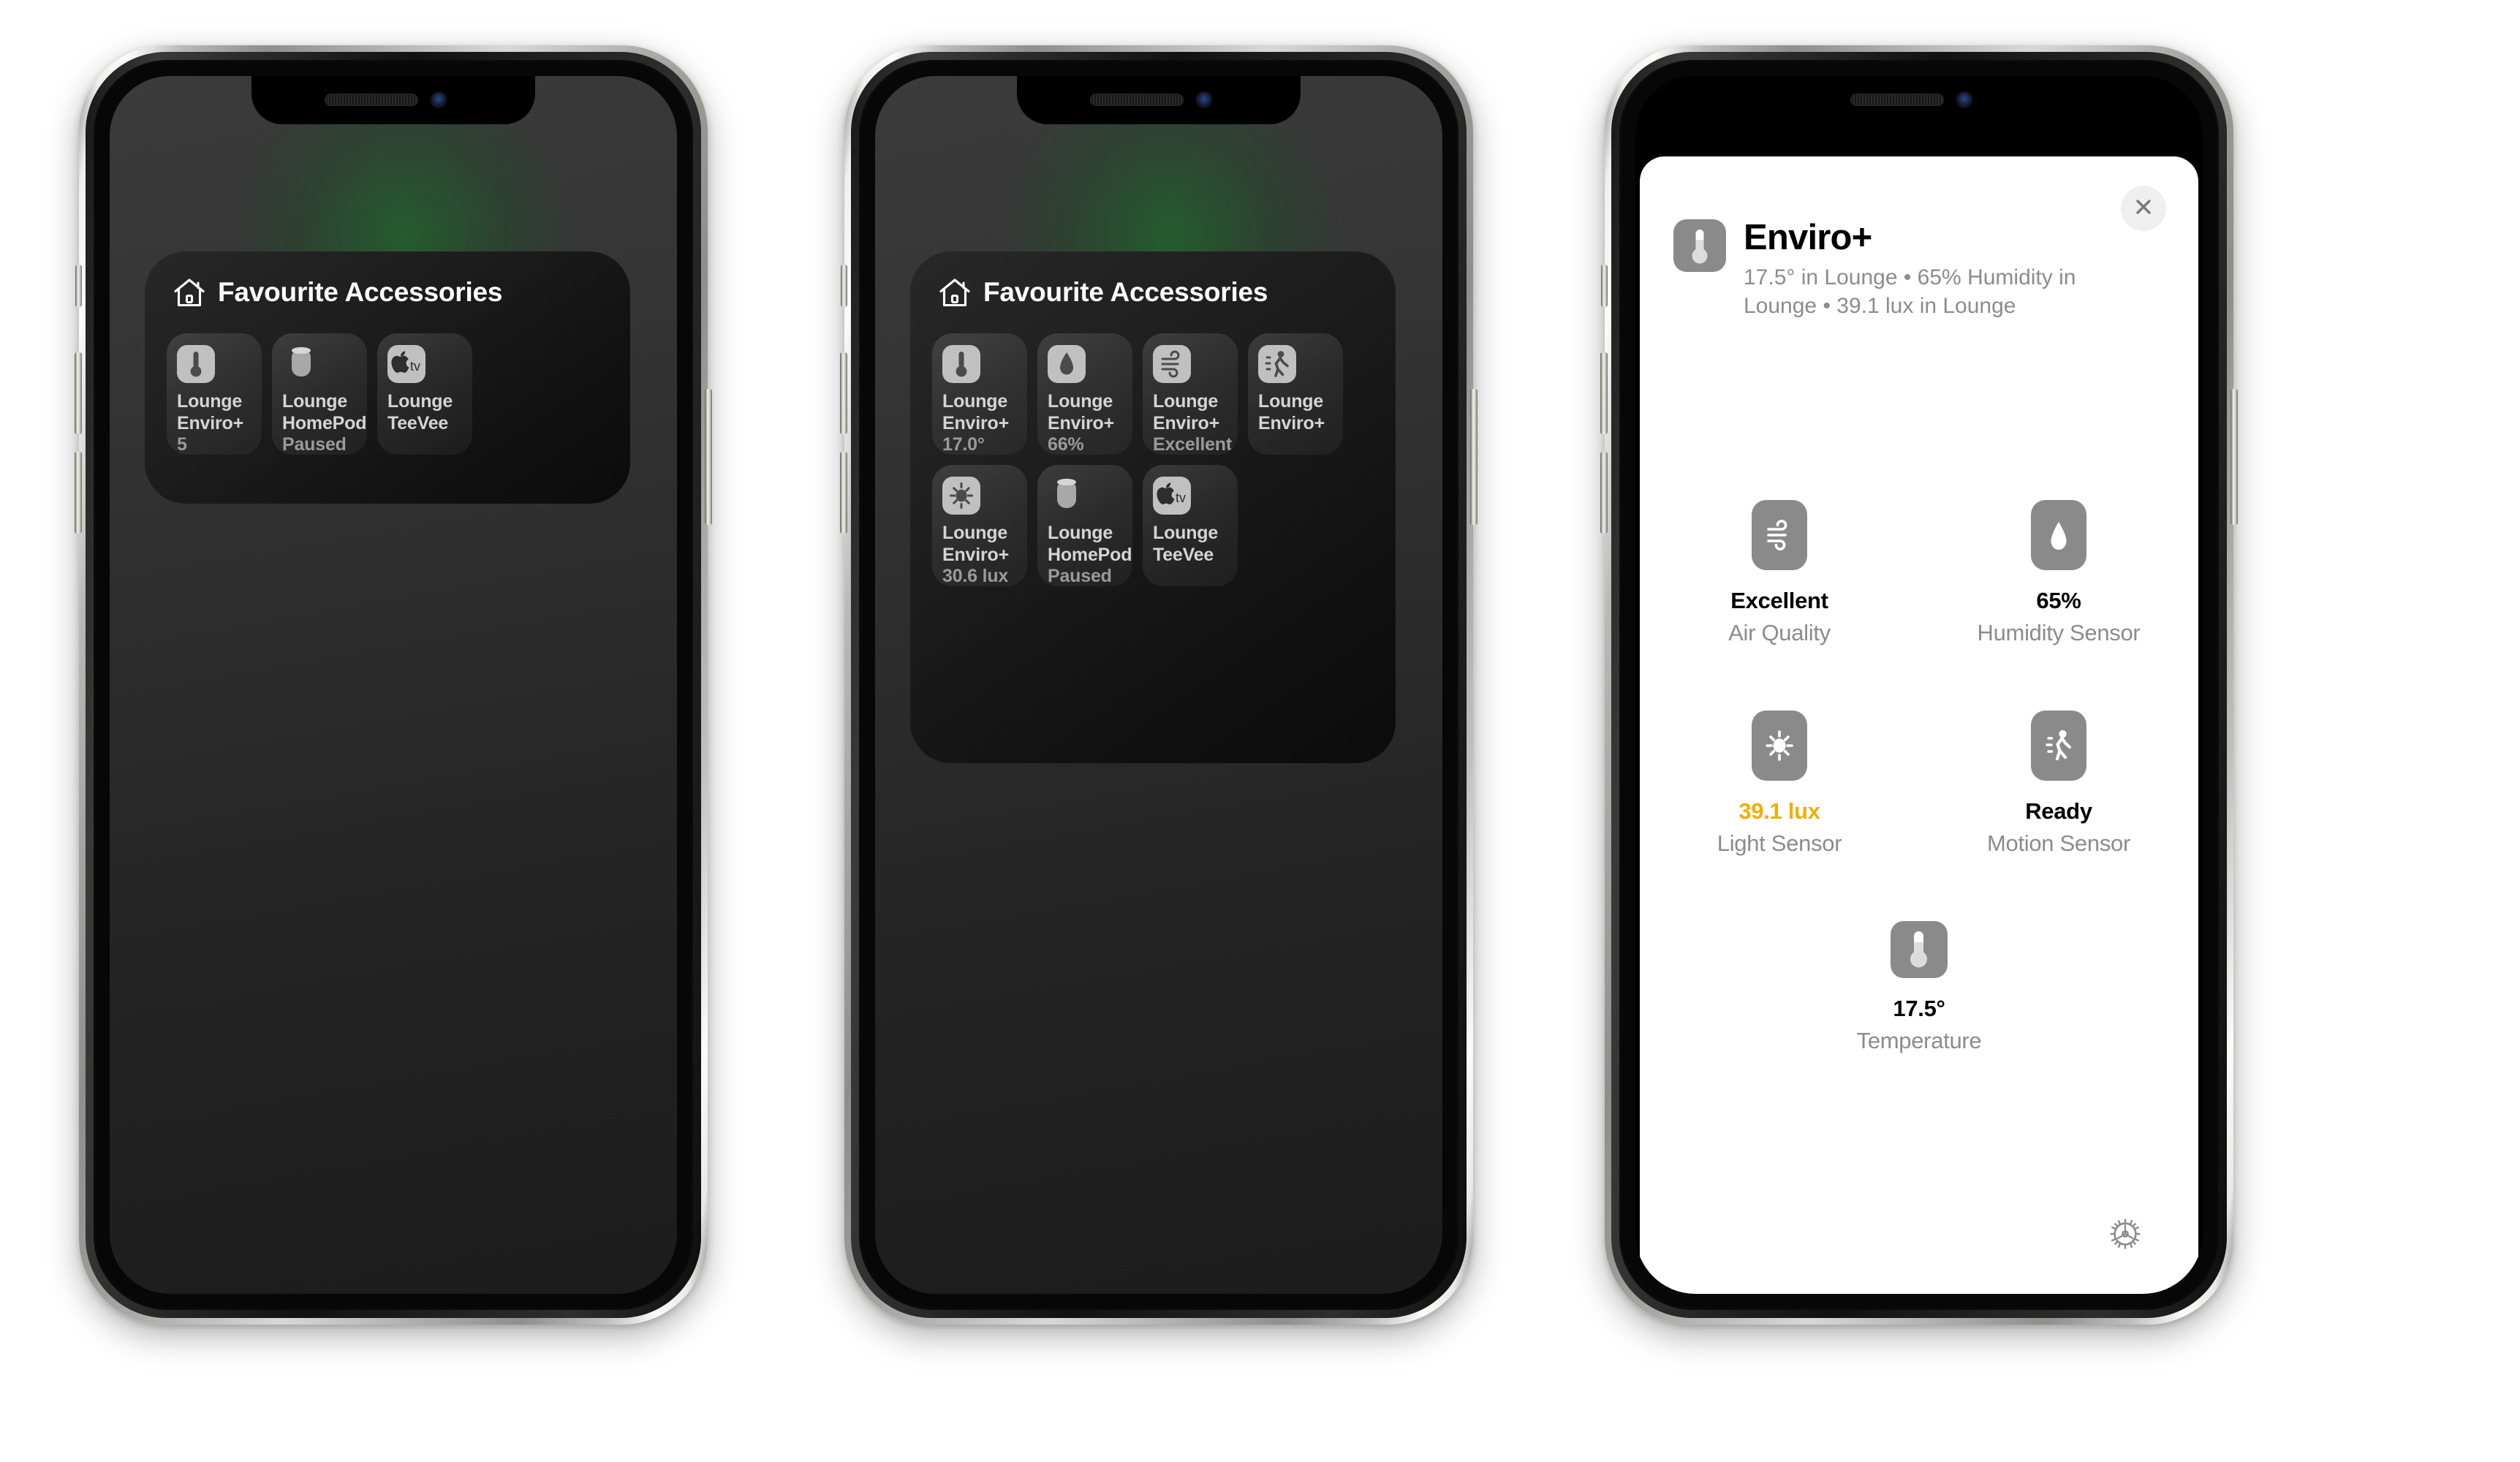  What do you see at coordinates (2058, 811) in the screenshot?
I see `sensor-value: Ready` at bounding box center [2058, 811].